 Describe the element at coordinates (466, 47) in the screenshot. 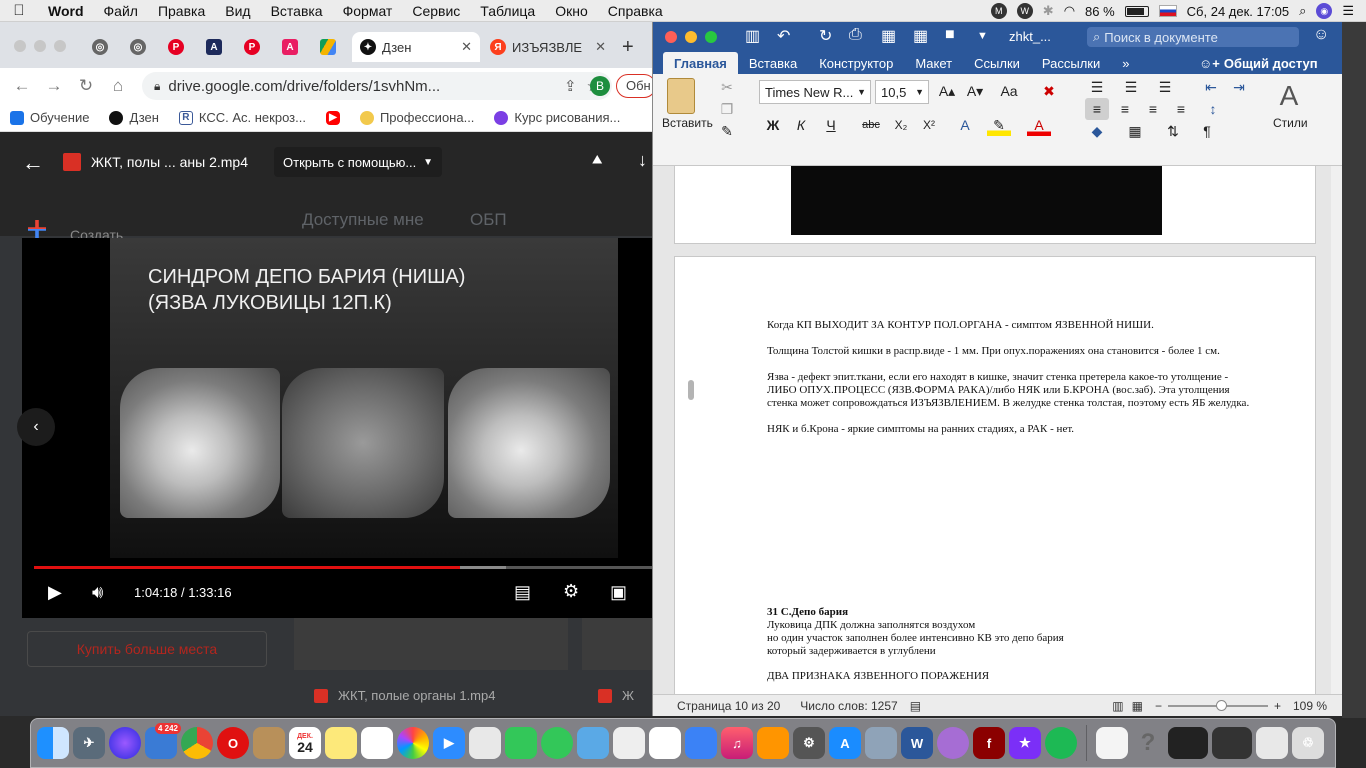

I see `tab-close-icon: ✕` at that location.